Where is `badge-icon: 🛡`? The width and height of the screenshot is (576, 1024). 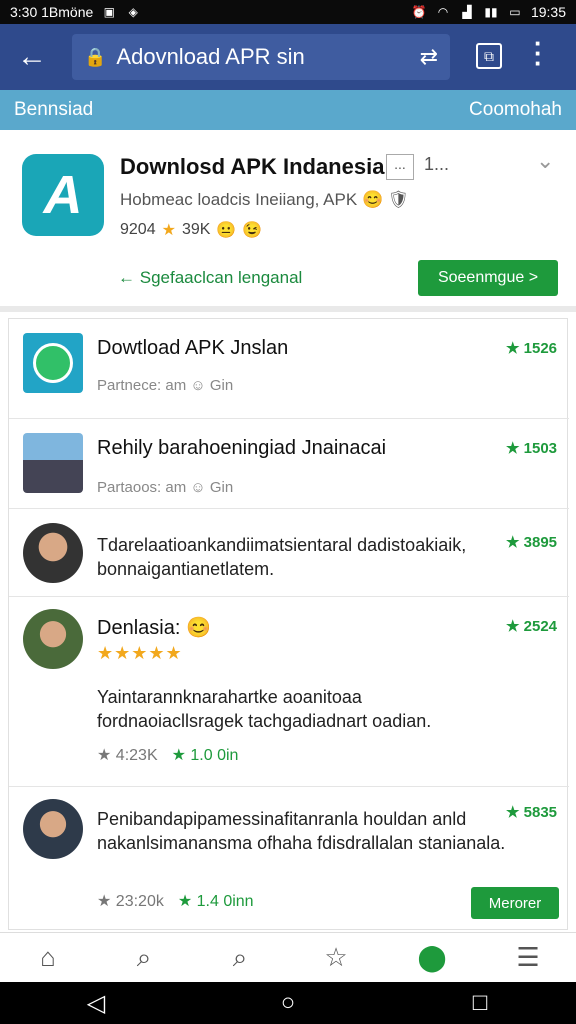
badge-icon: 🛡 is located at coordinates (398, 199).